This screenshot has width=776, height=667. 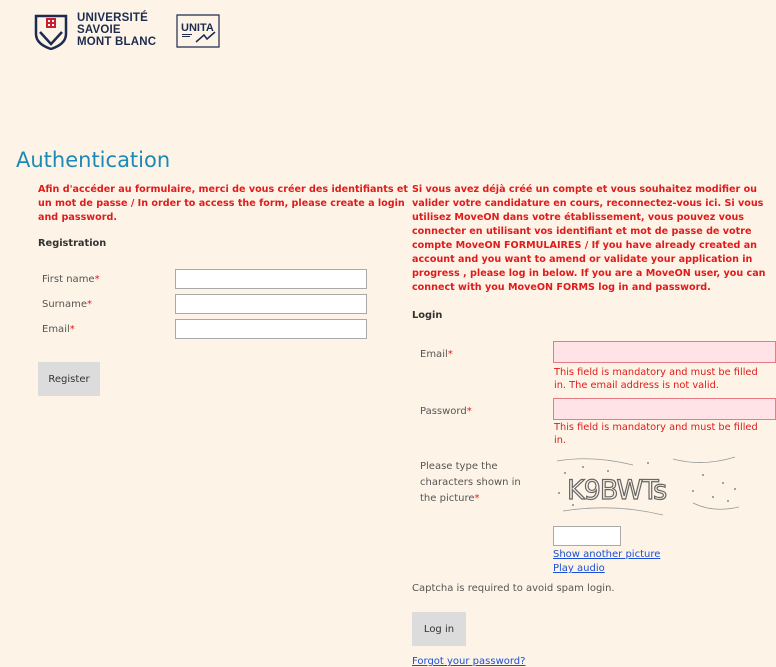 What do you see at coordinates (439, 629) in the screenshot?
I see `login-button: Log in` at bounding box center [439, 629].